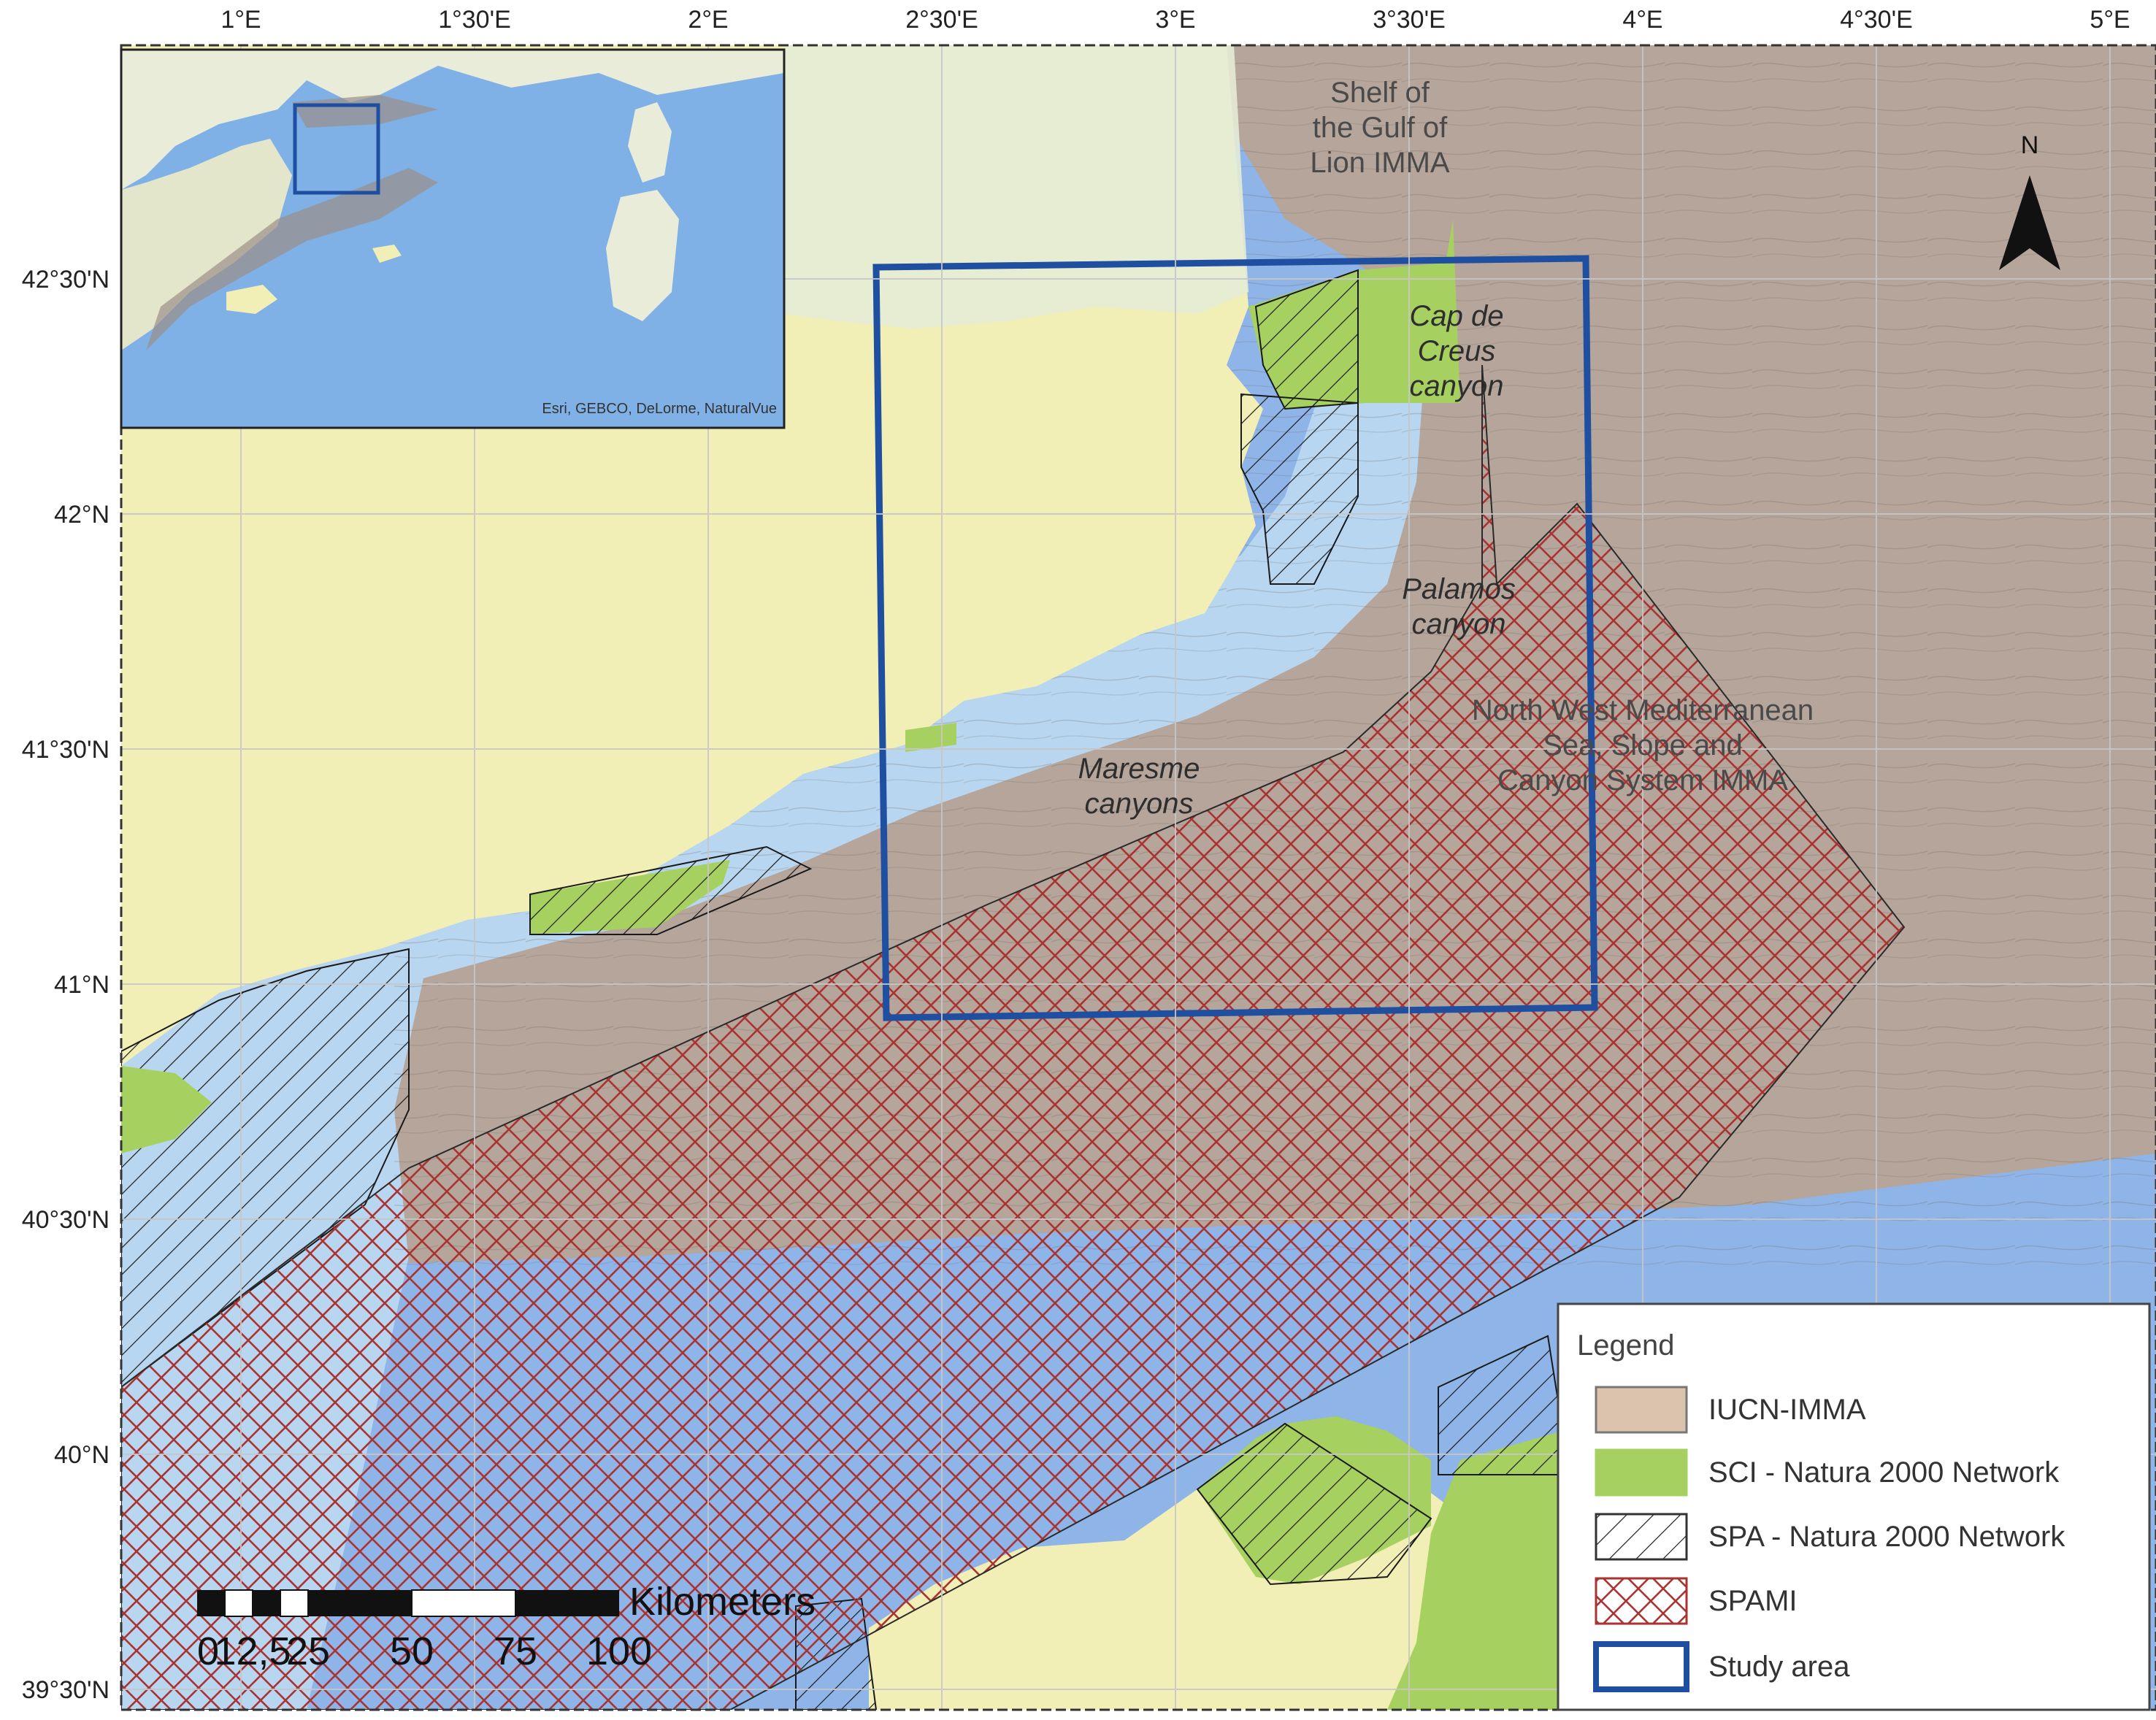 This screenshot has width=2156, height=1720. I want to click on lon-label: 1°E, so click(240, 20).